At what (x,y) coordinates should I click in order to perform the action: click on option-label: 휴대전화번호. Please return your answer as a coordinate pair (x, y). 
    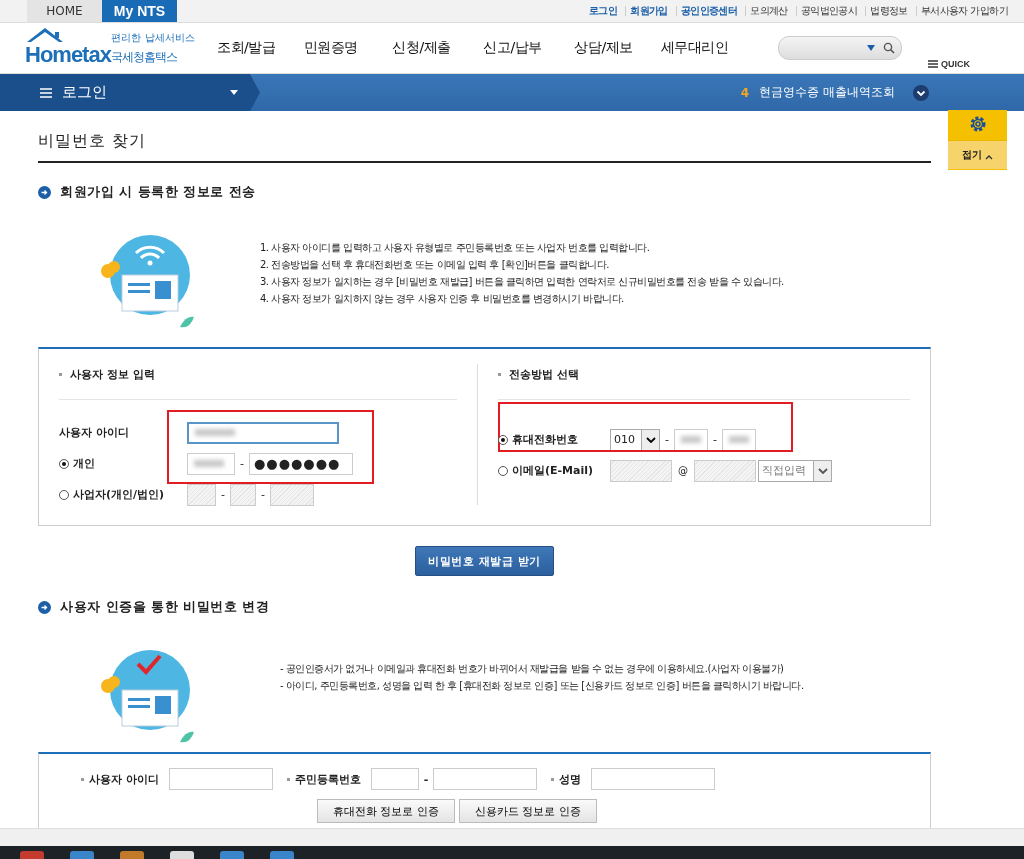
    Looking at the image, I should click on (545, 439).